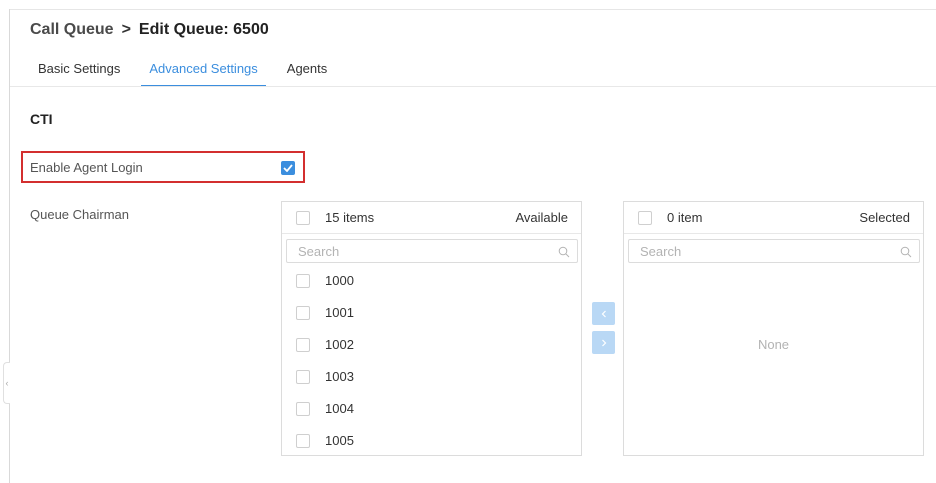 Image resolution: width=936 pixels, height=483 pixels. Describe the element at coordinates (79, 70) in the screenshot. I see `tab-basic-settings: Basic Settings` at that location.